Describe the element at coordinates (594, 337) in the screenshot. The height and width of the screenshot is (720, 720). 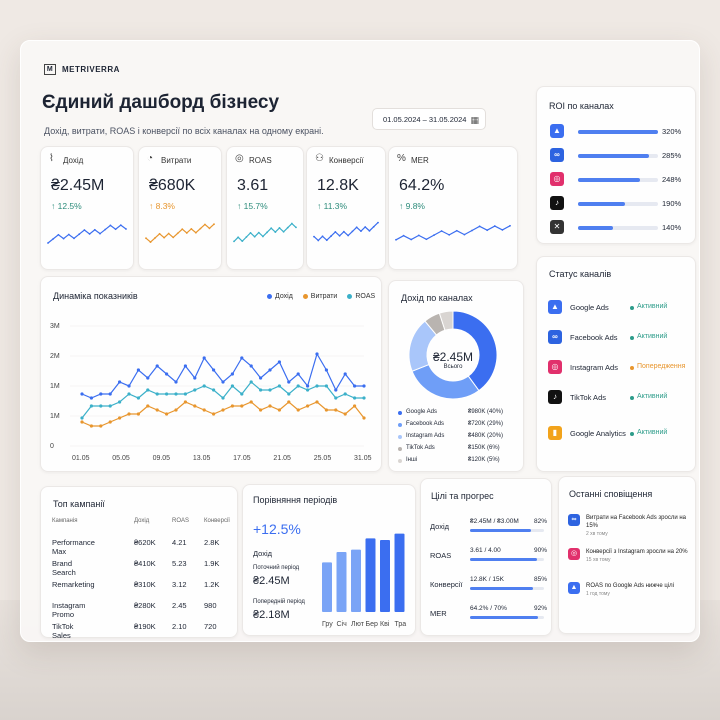
I see `channel-name: Facebook Ads` at that location.